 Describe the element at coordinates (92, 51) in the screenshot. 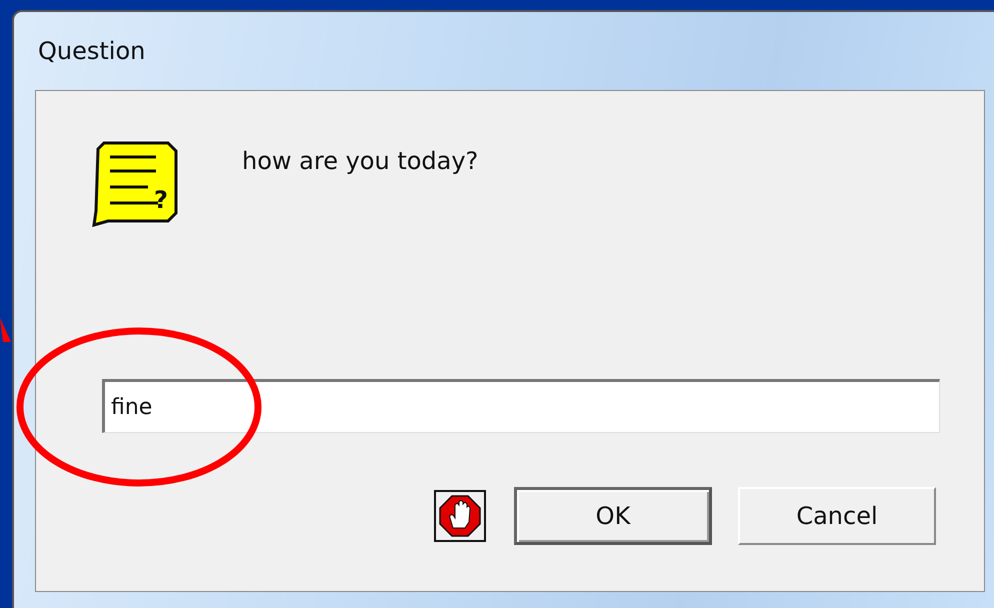

I see `window-title: Question` at that location.